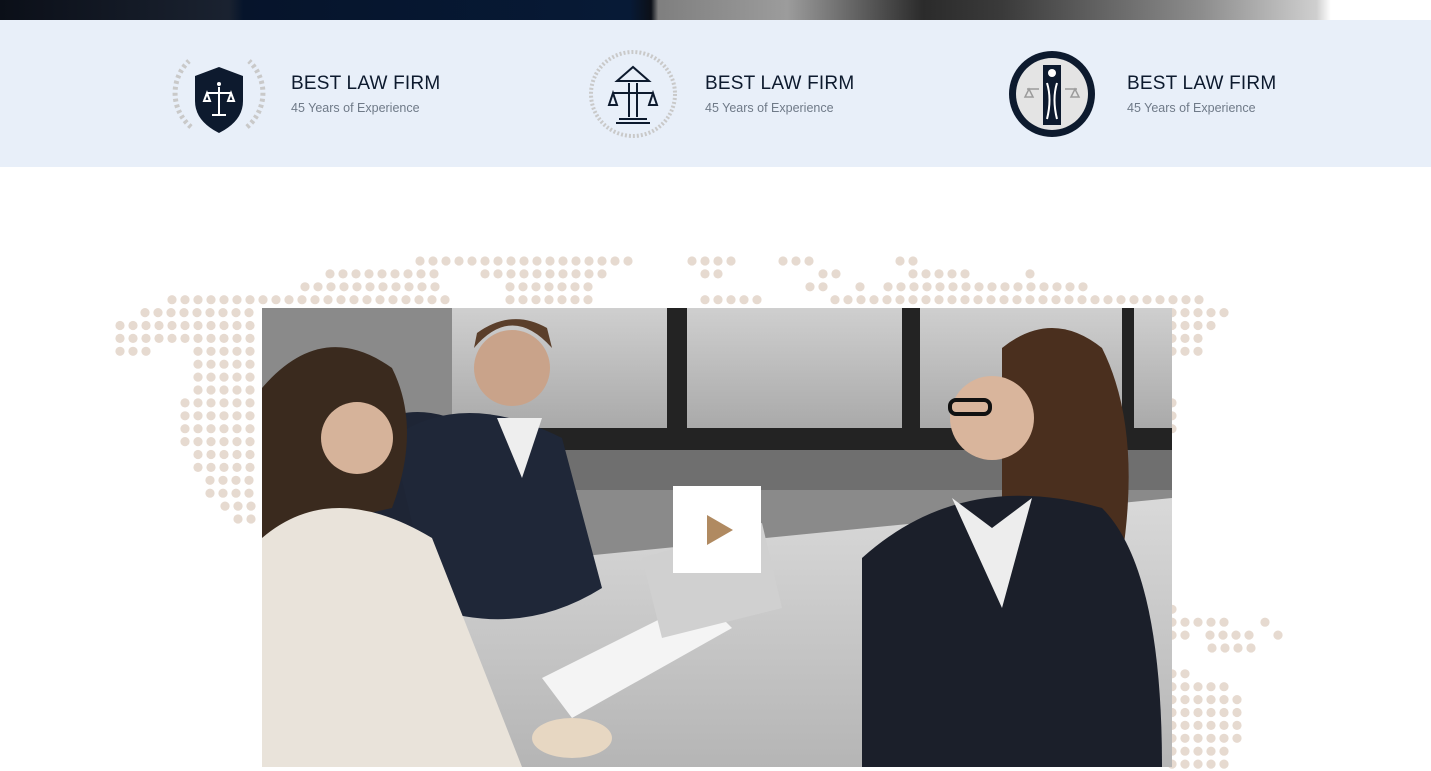  What do you see at coordinates (717, 529) in the screenshot?
I see `play-button` at bounding box center [717, 529].